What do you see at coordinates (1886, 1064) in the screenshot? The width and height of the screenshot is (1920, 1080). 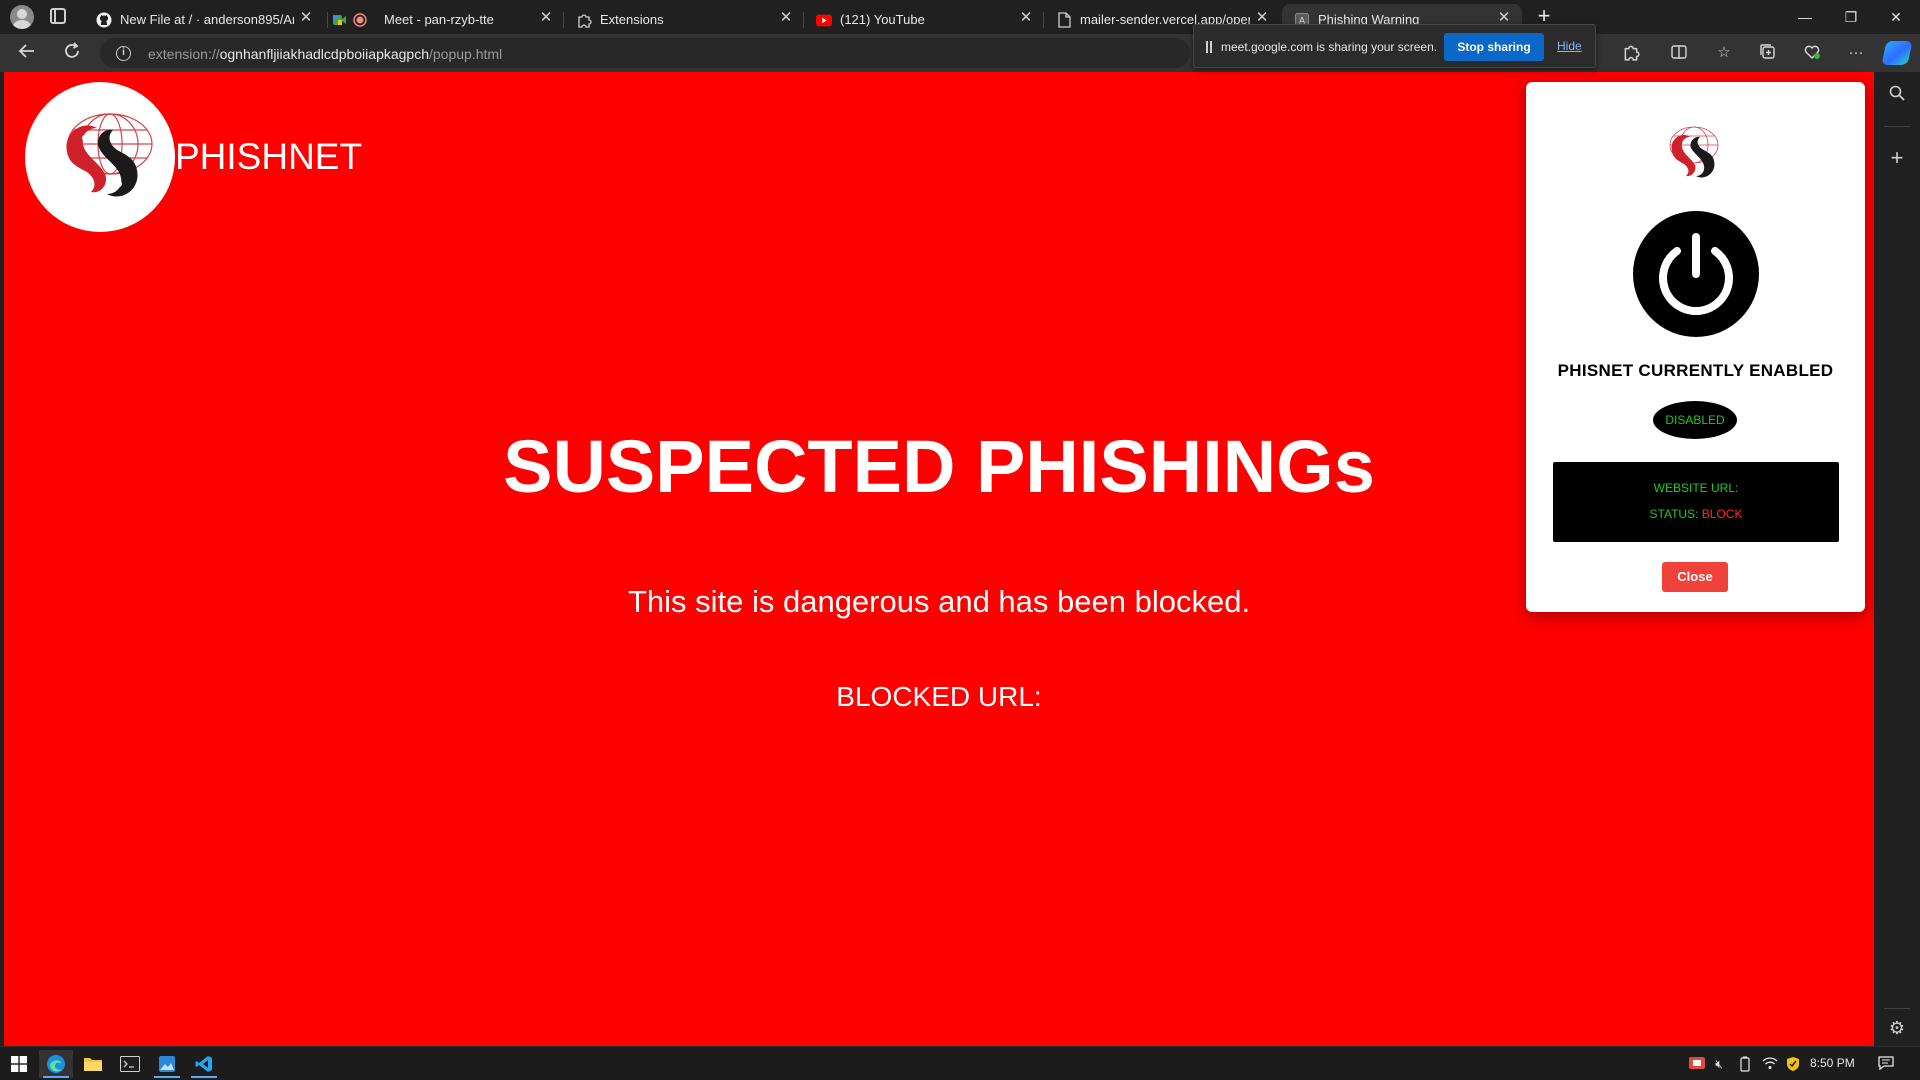 I see `notifications-icon` at bounding box center [1886, 1064].